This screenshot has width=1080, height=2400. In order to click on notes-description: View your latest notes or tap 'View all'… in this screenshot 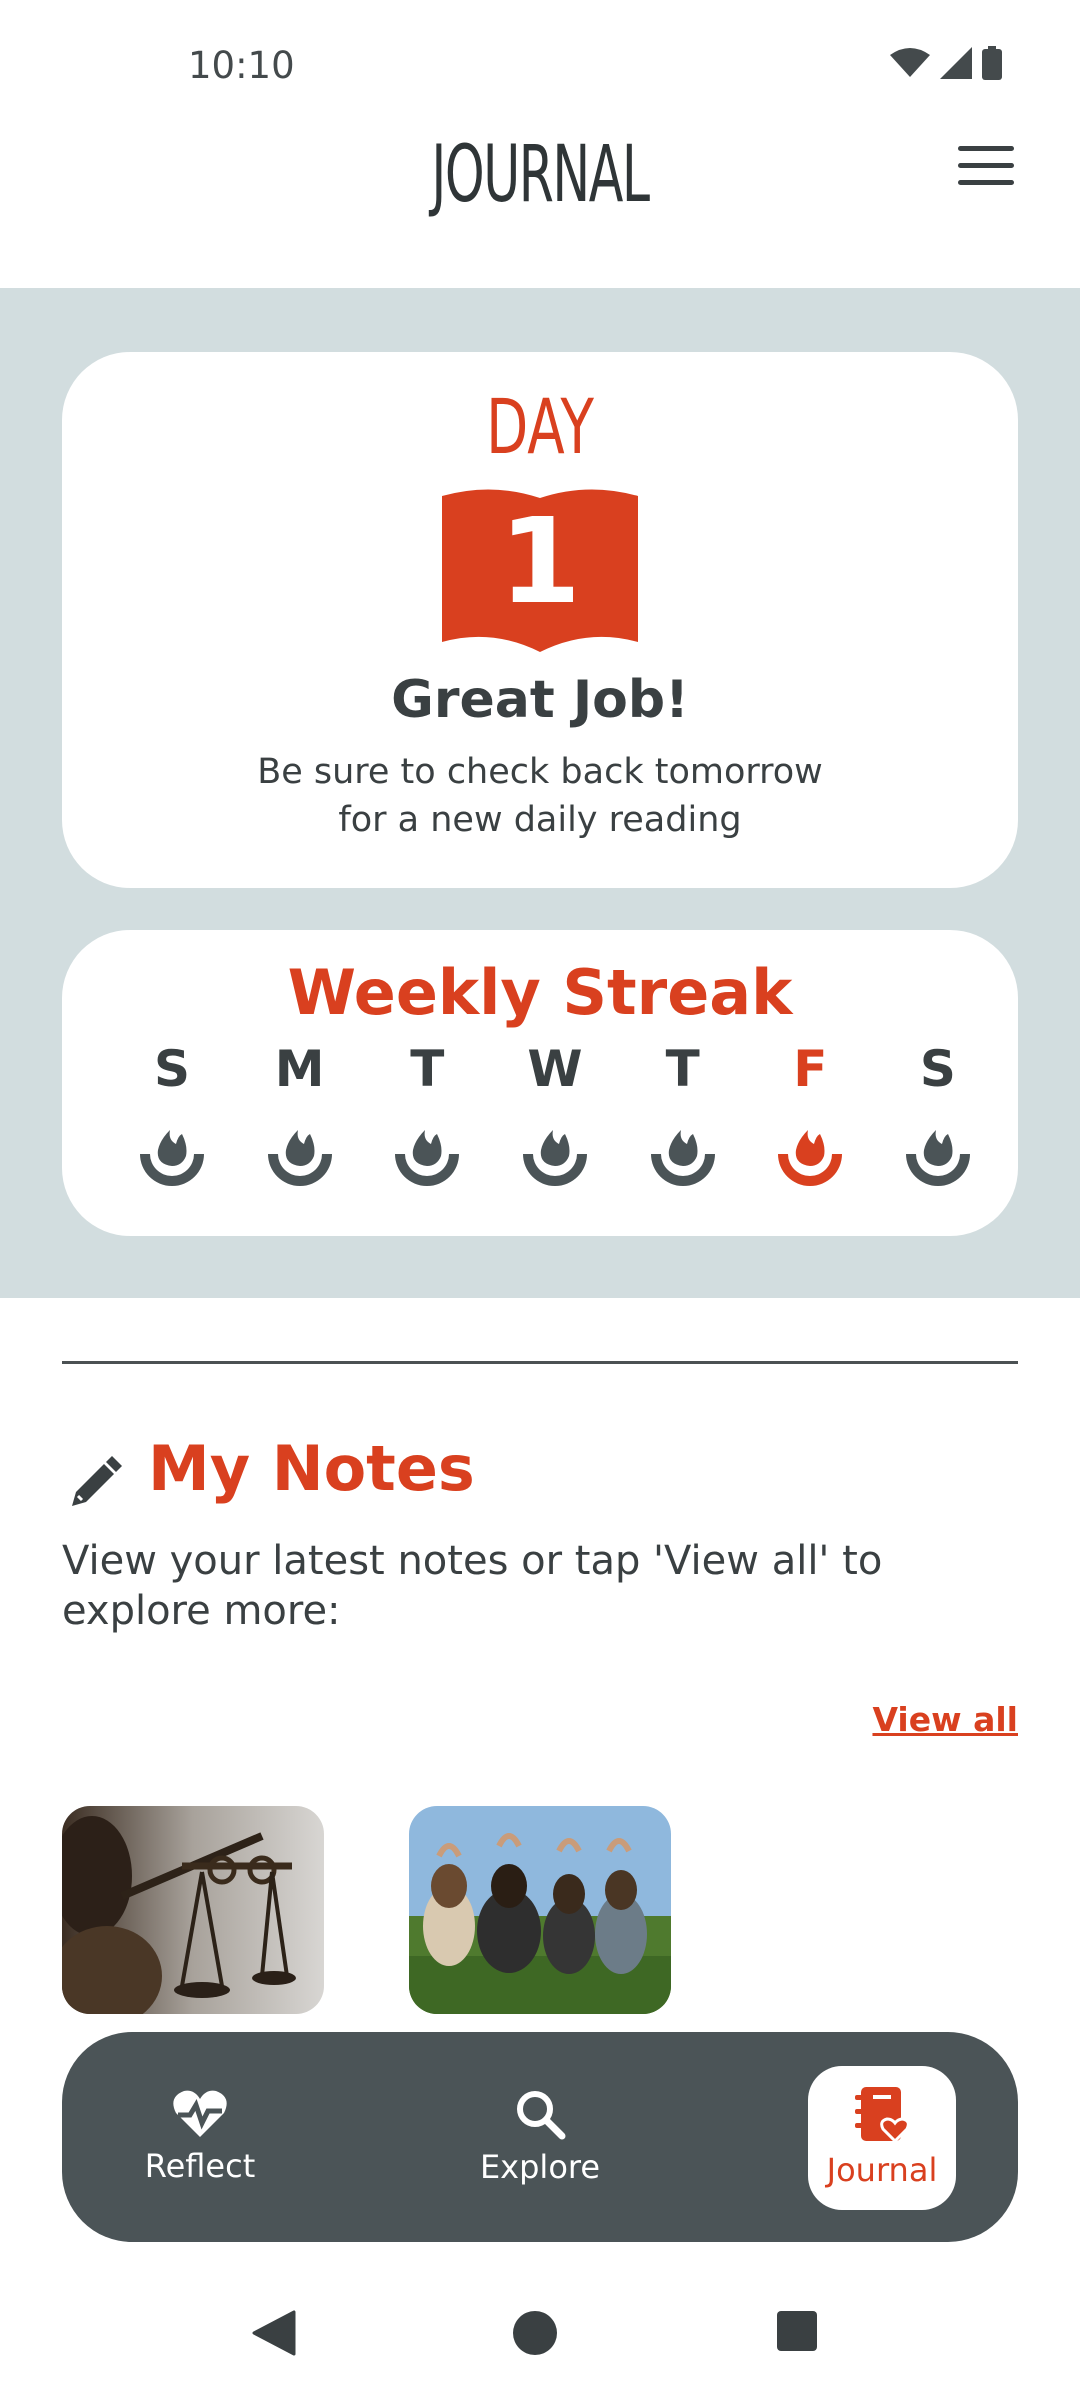, I will do `click(472, 1586)`.